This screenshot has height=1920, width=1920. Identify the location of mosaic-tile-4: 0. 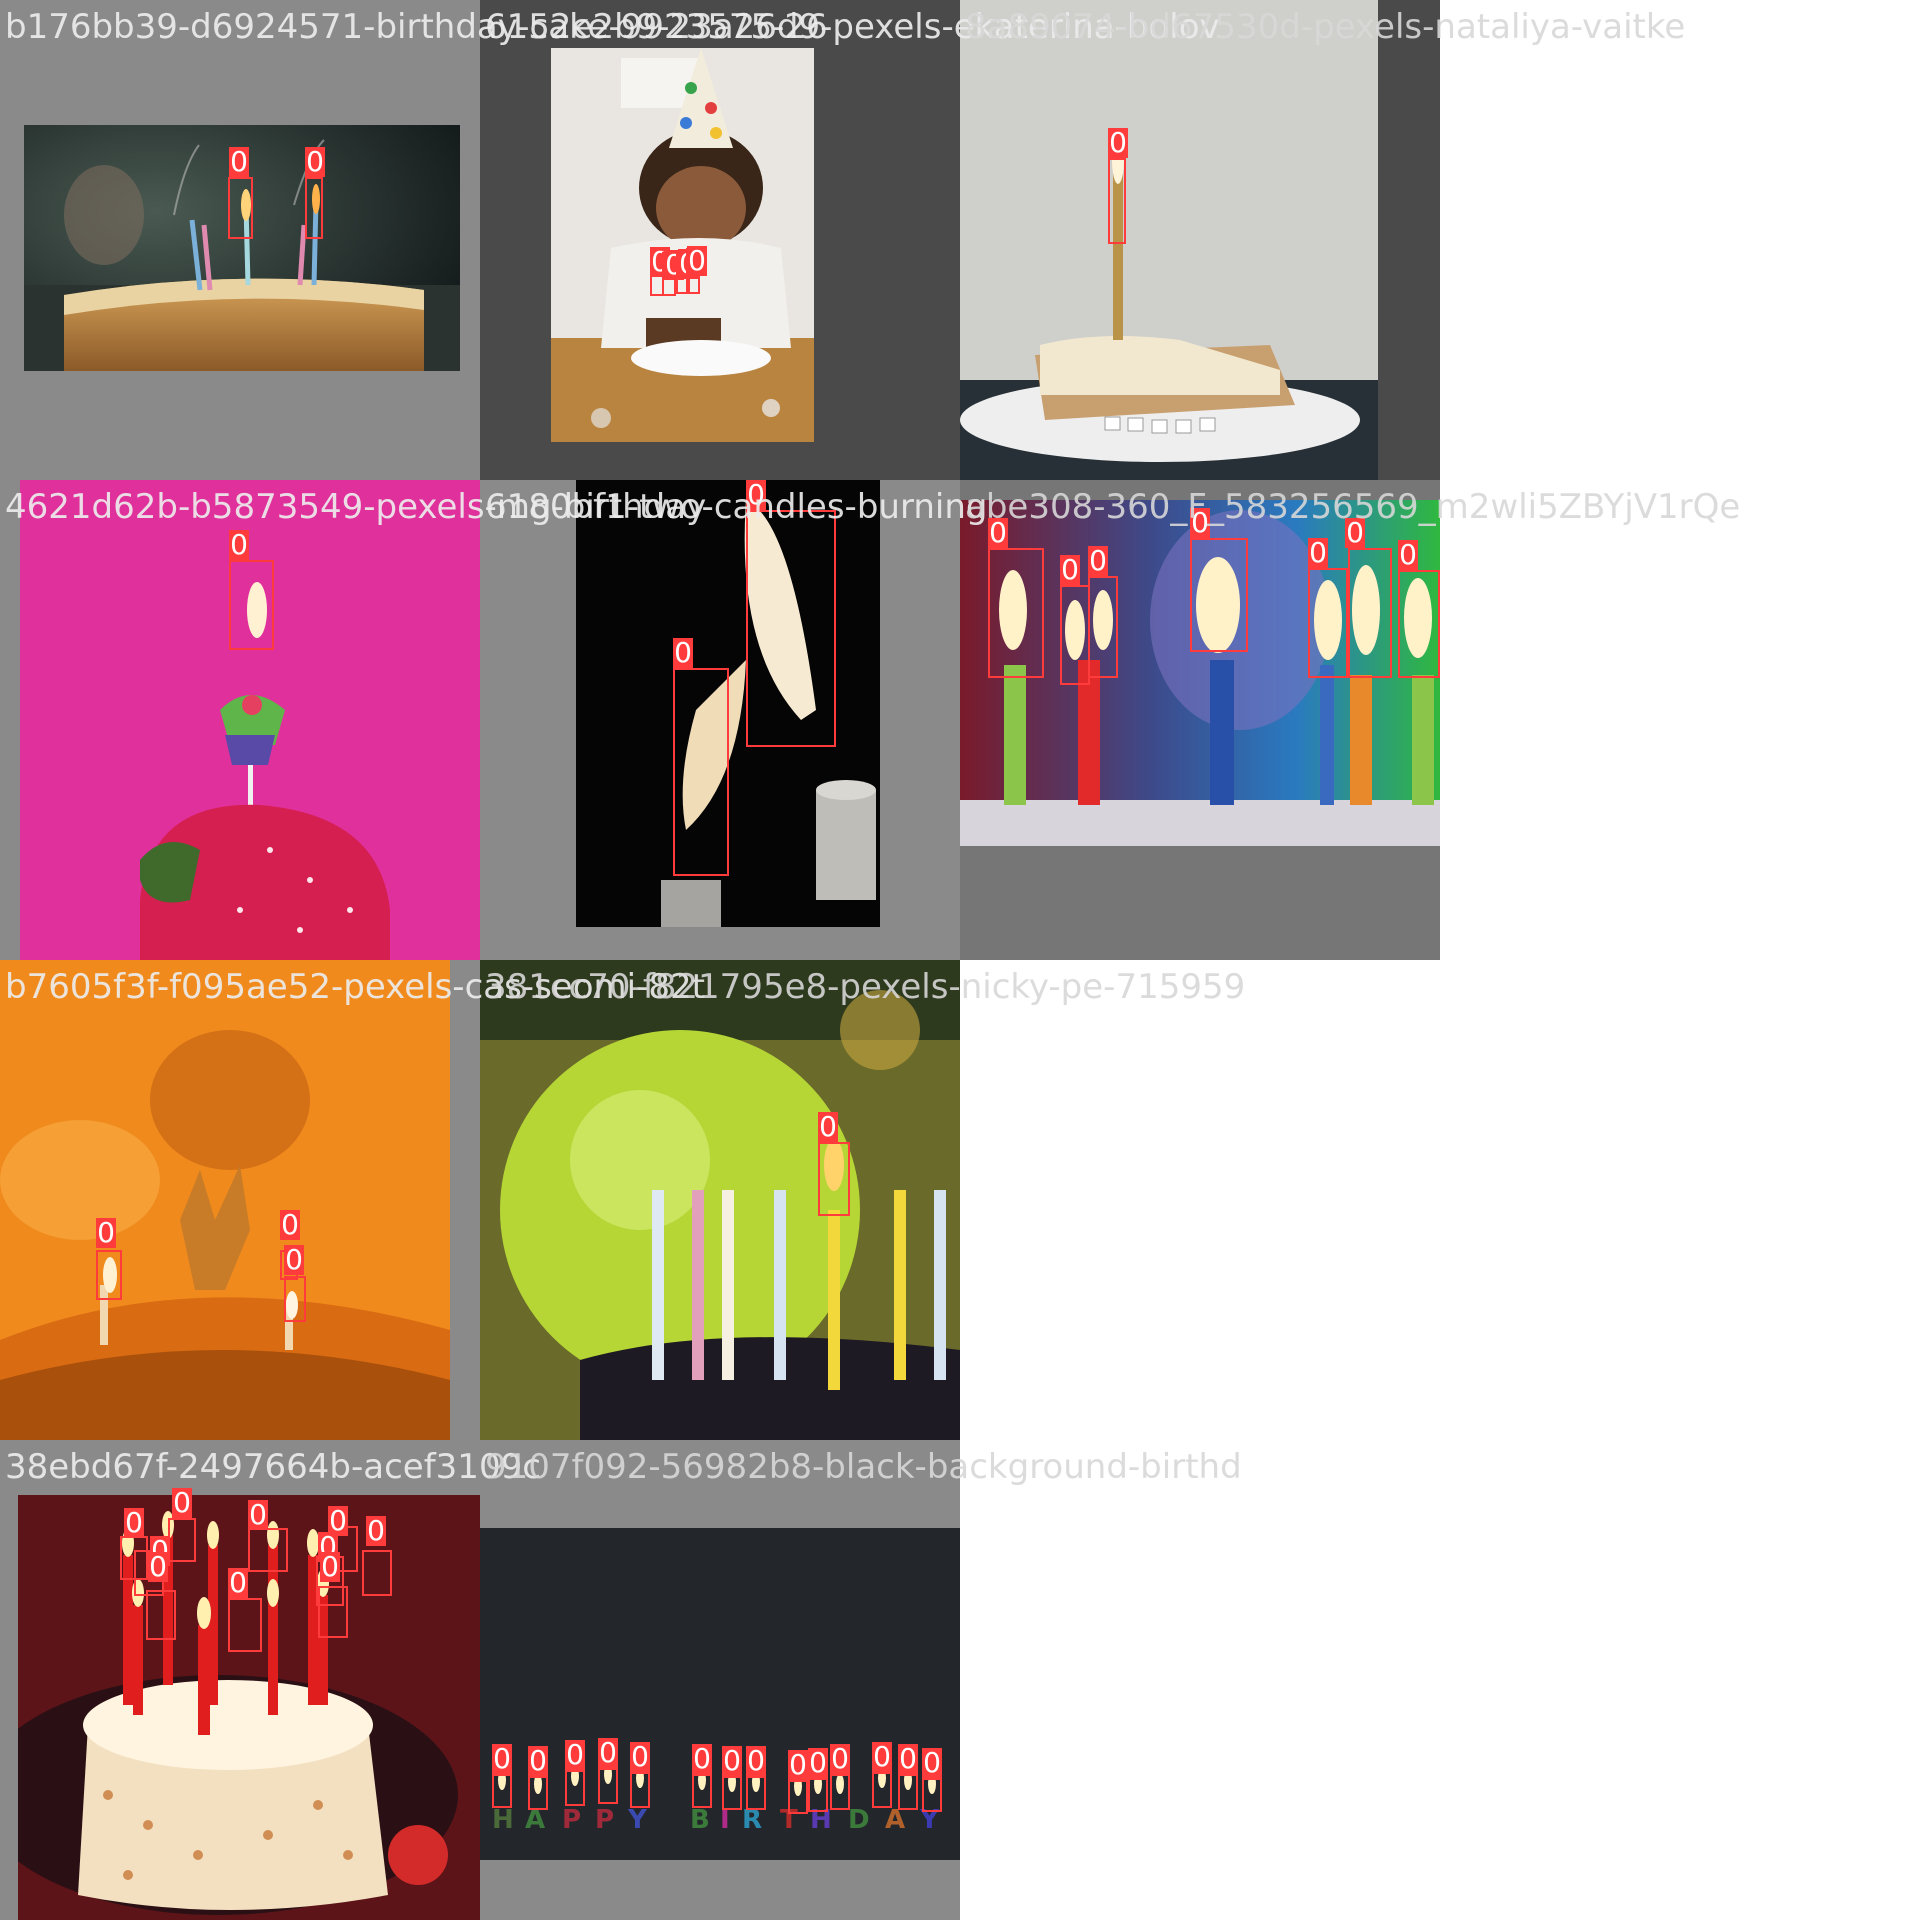
(240, 720).